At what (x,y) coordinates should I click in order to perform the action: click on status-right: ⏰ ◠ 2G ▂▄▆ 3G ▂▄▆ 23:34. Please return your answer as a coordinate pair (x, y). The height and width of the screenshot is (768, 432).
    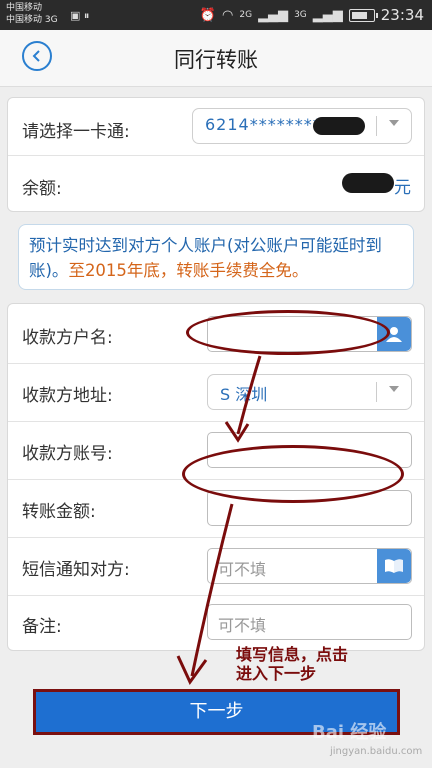
    Looking at the image, I should click on (312, 15).